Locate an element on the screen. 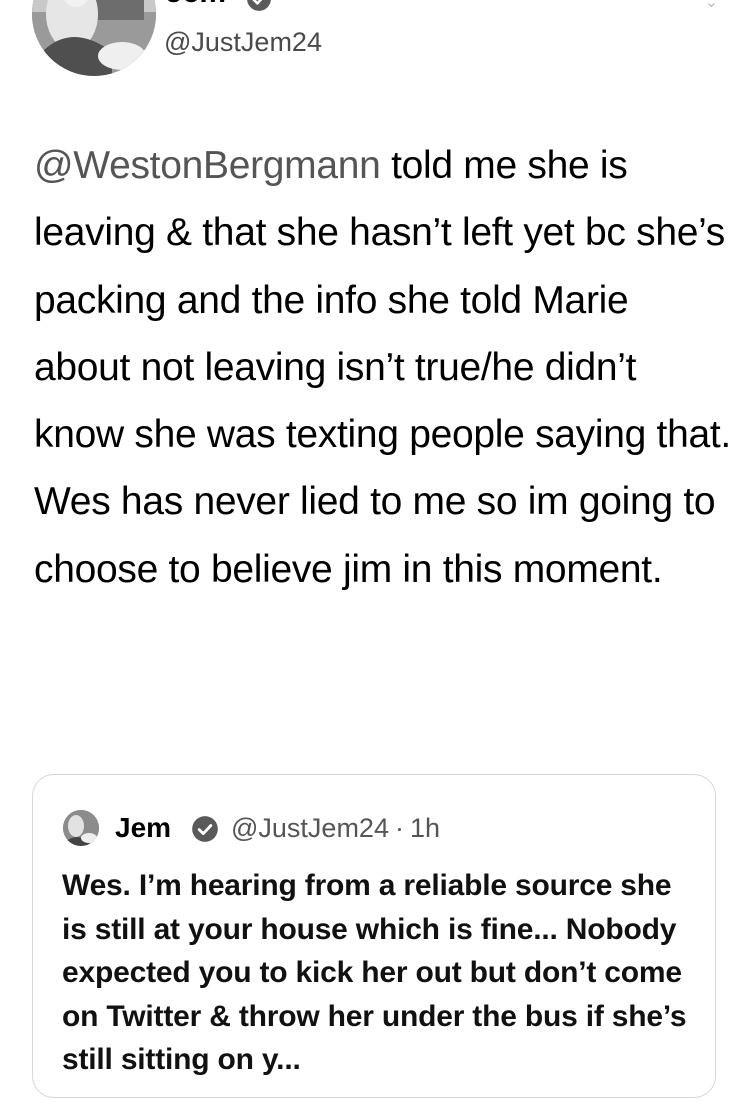 The width and height of the screenshot is (750, 1101). quoted-verified-badge-icon is located at coordinates (205, 829).